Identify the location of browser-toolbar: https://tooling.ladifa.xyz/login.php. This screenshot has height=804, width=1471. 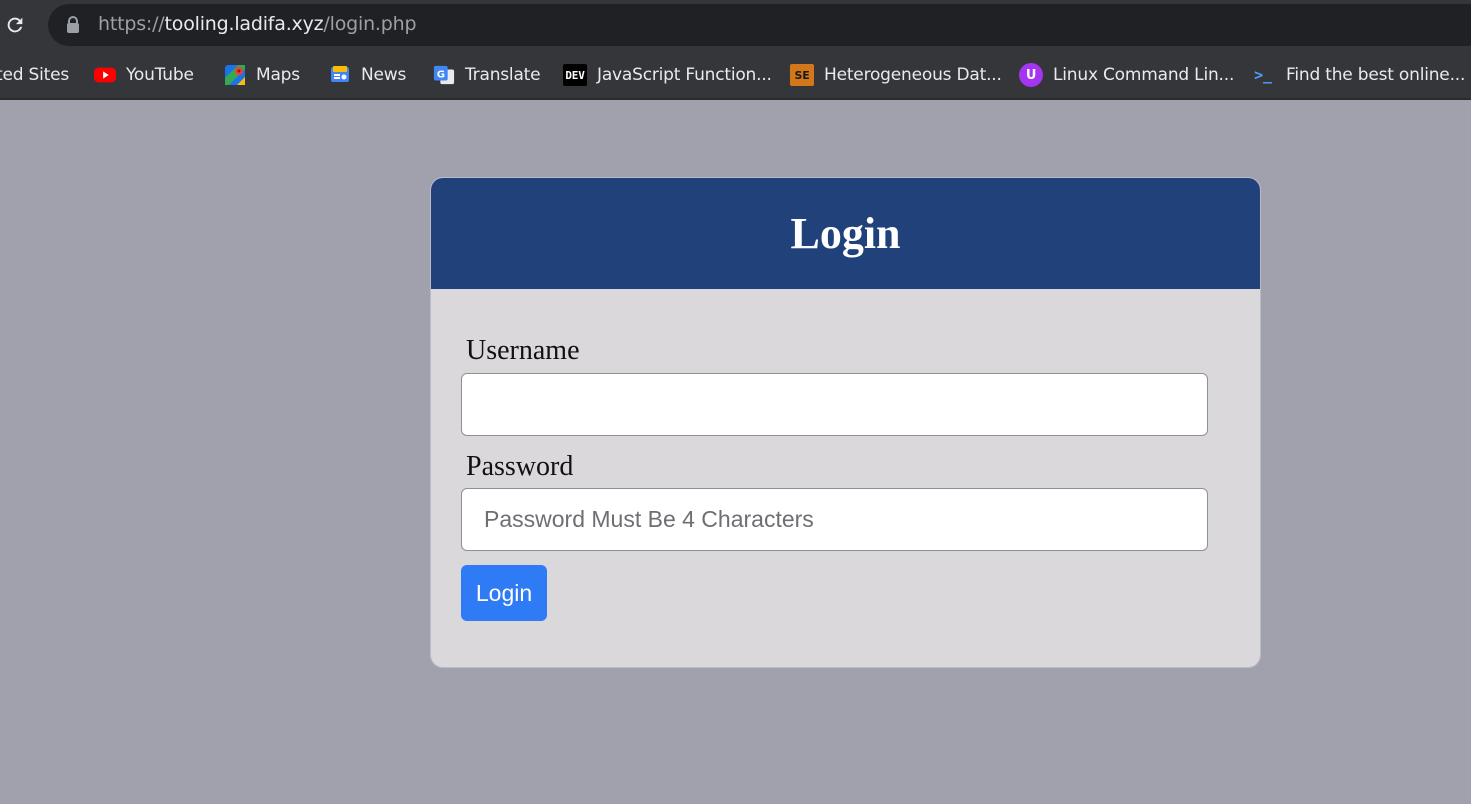
(735, 26).